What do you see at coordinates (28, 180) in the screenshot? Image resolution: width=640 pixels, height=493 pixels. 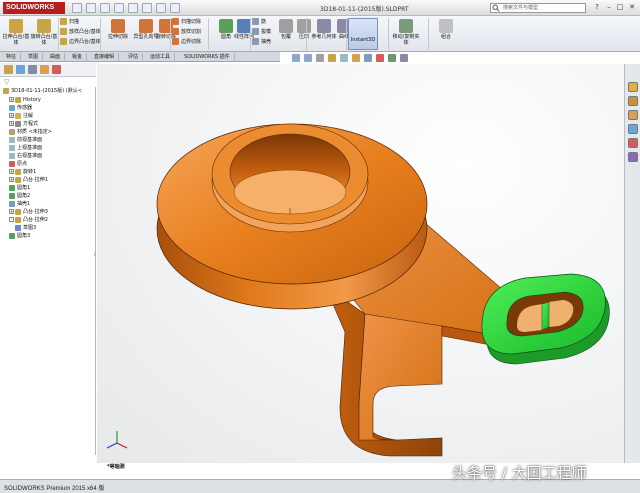 I see `tree-node: + 凸台-拉伸1` at bounding box center [28, 180].